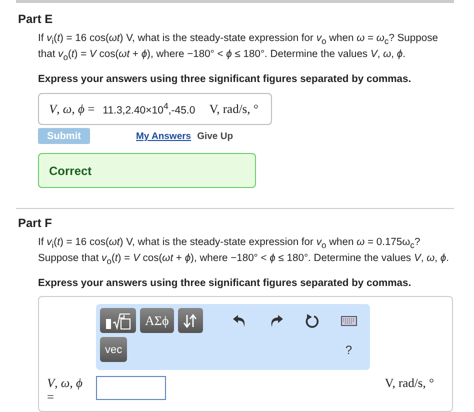 This screenshot has width=474, height=412. What do you see at coordinates (36, 19) in the screenshot?
I see `part-title: Part E` at bounding box center [36, 19].